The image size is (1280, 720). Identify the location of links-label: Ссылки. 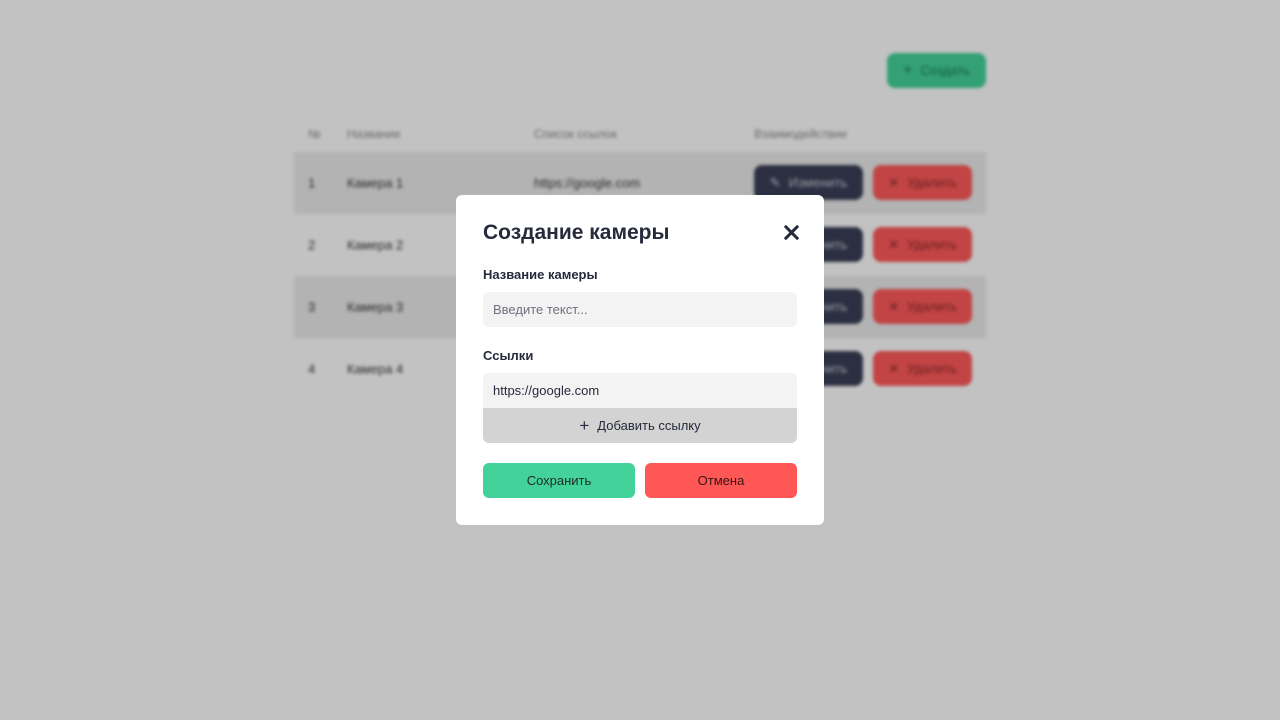
(508, 355).